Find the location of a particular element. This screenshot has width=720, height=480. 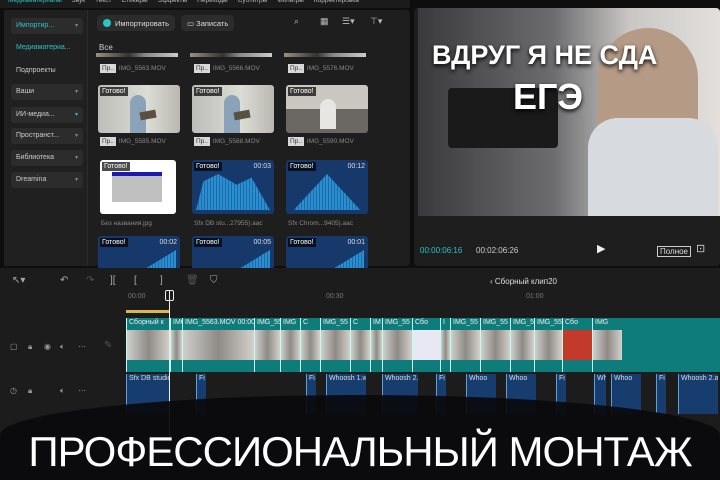

sort-icon: ☰▾ is located at coordinates (348, 21).